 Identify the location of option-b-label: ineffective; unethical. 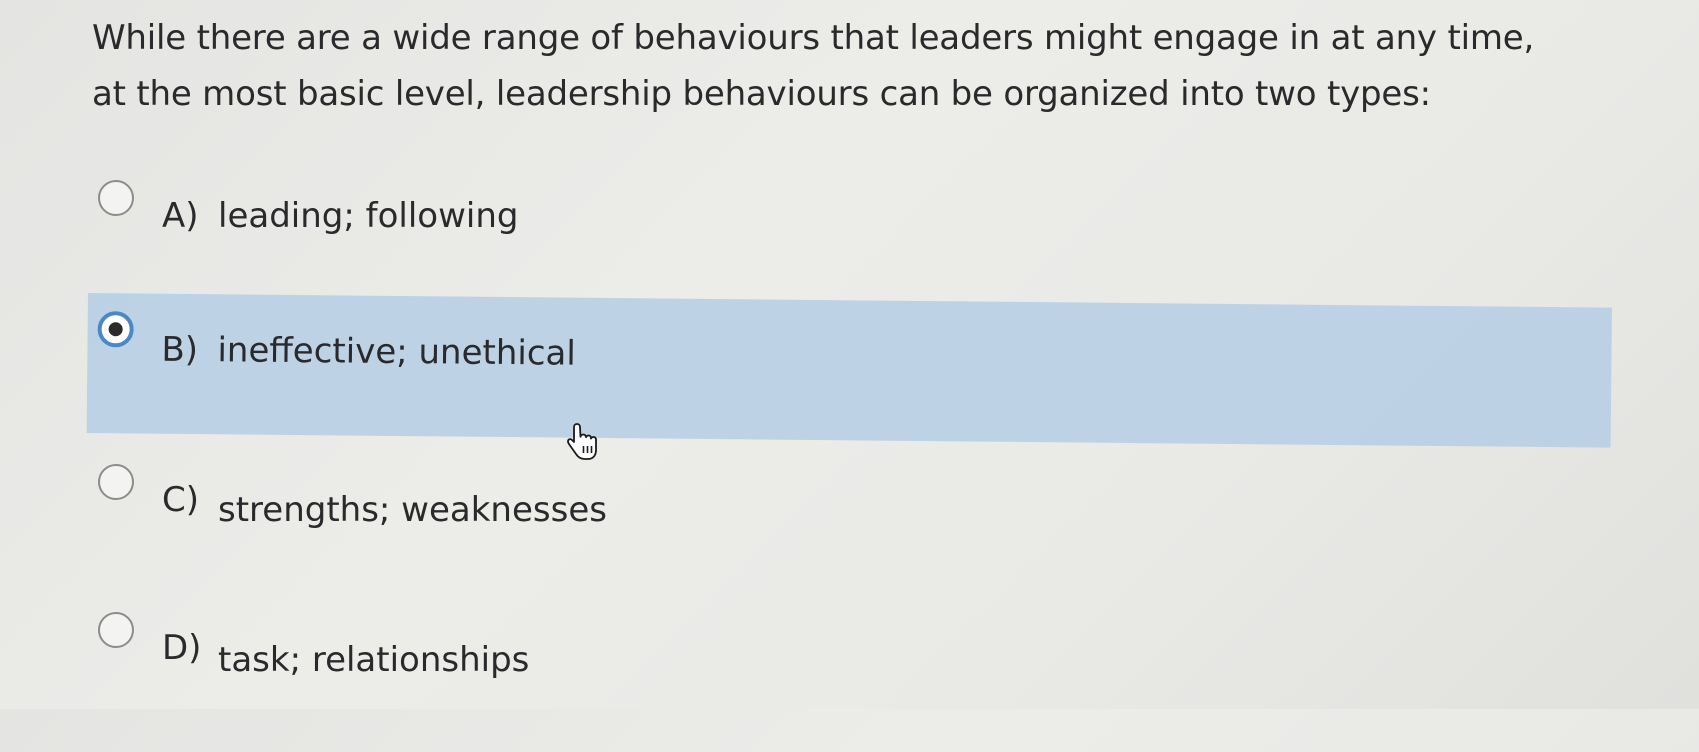
(396, 352).